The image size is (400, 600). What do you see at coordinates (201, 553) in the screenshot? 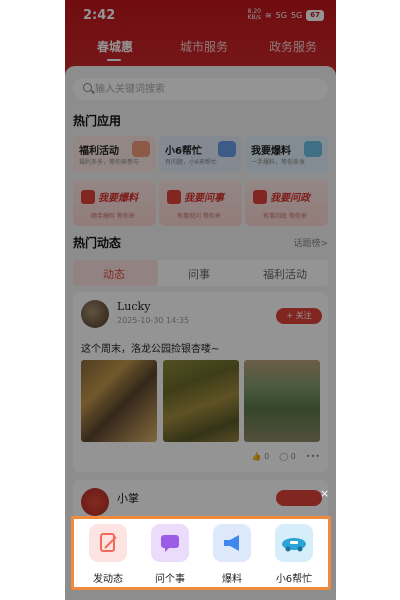
I see `publish-action-sheet: 发动态 问个事 爆料 小6帮忙` at bounding box center [201, 553].